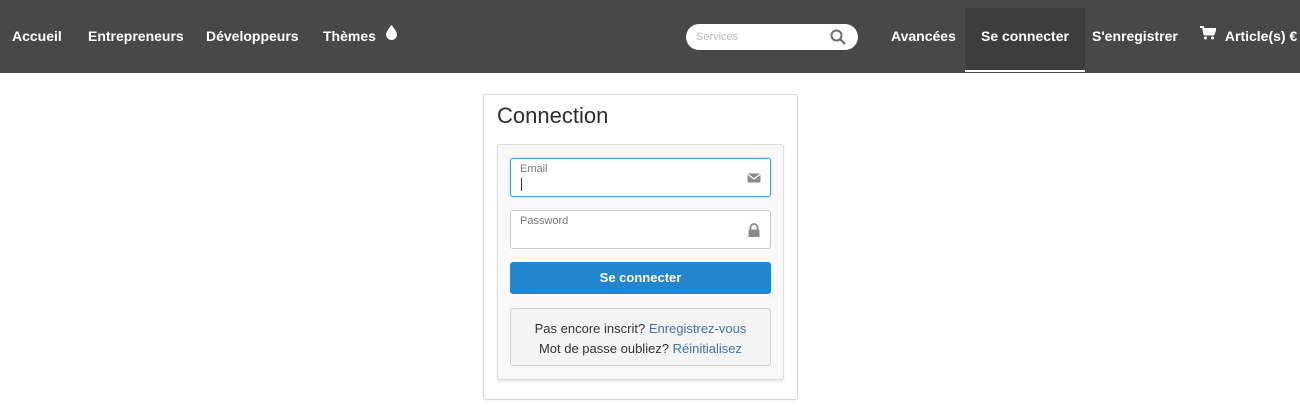  Describe the element at coordinates (553, 115) in the screenshot. I see `login-title: Connection` at that location.